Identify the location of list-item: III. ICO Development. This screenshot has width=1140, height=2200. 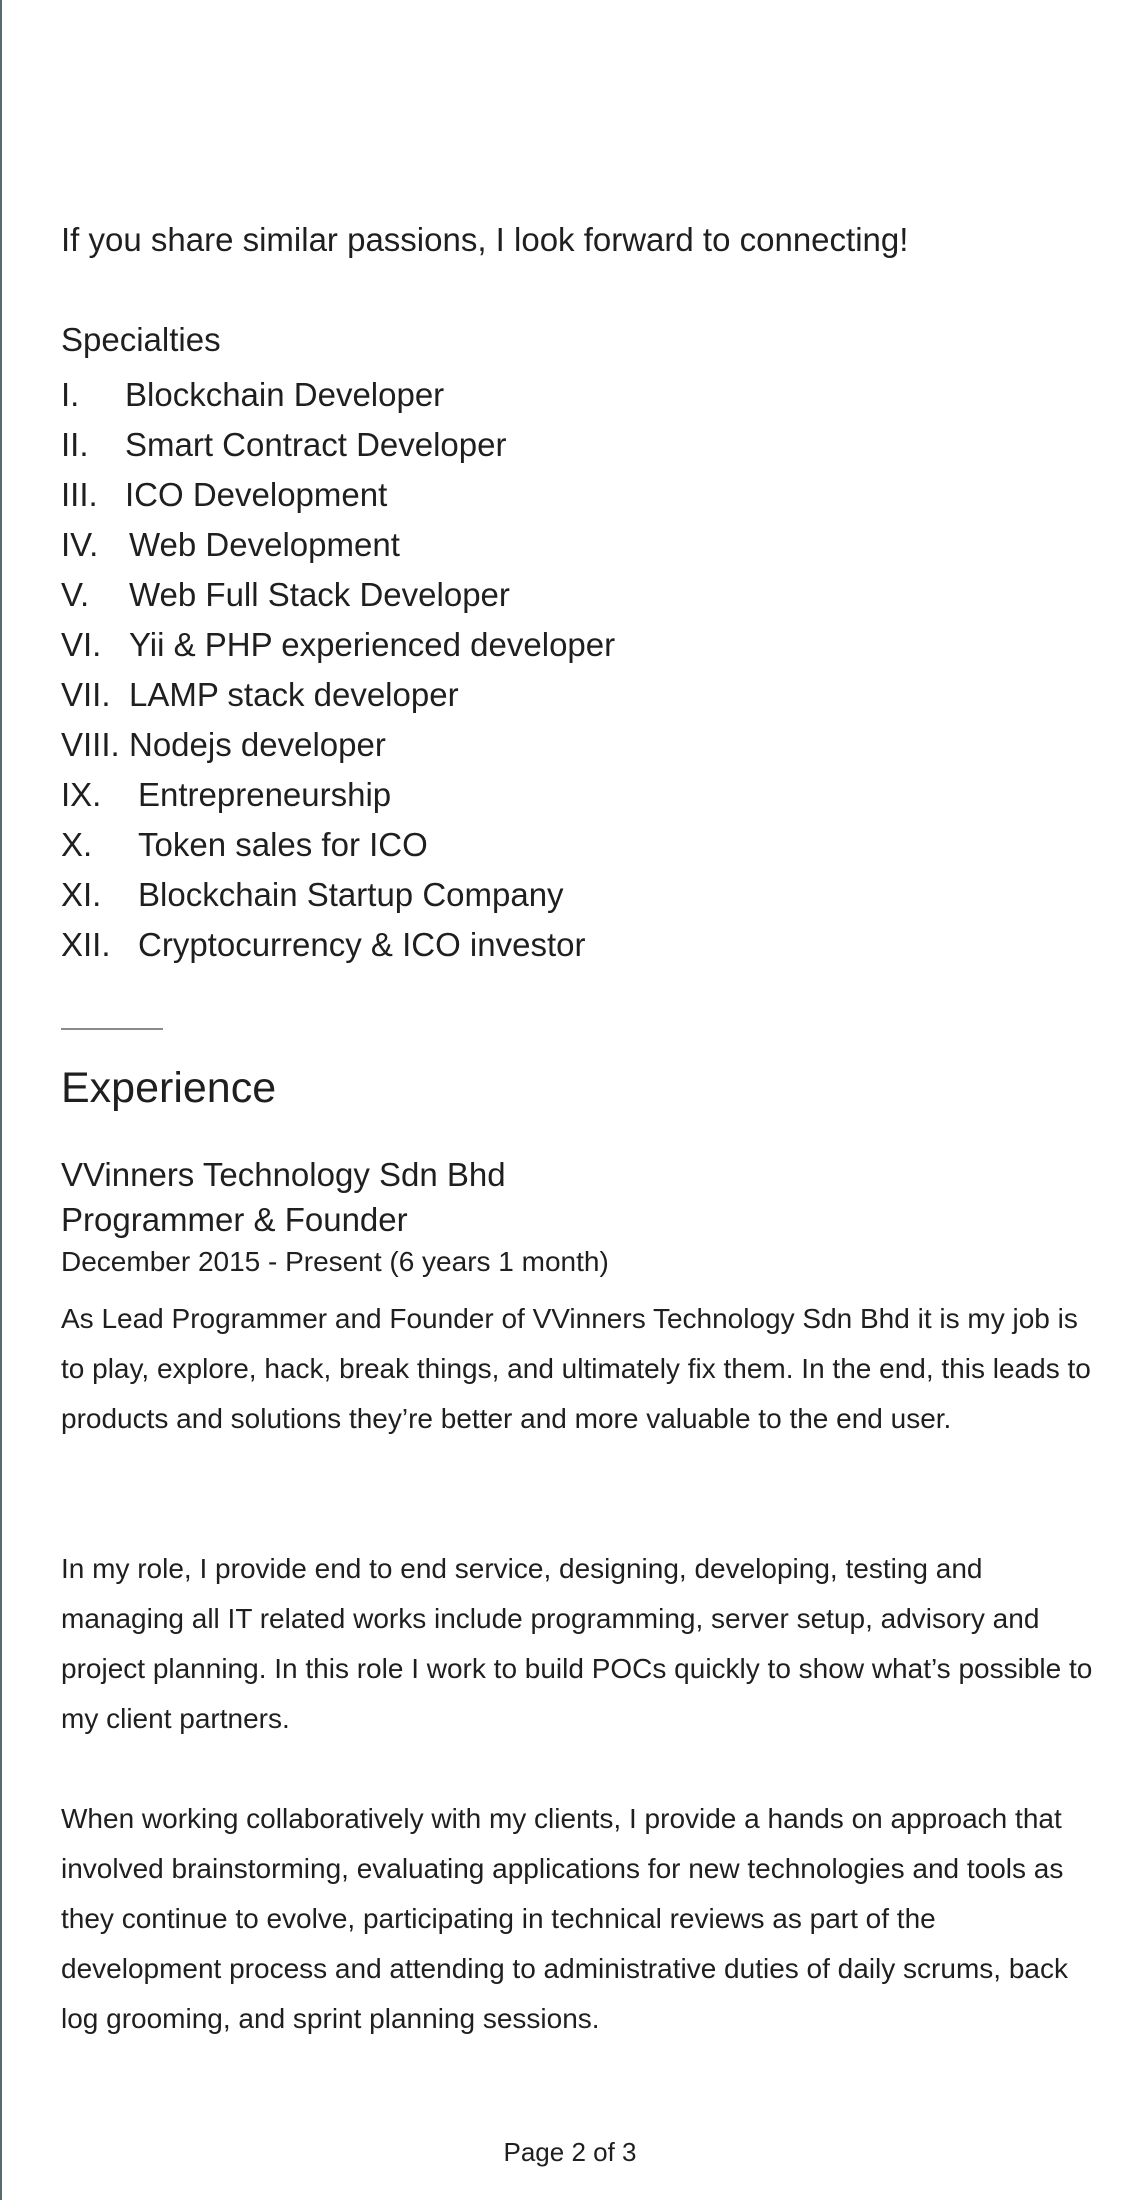
(338, 495).